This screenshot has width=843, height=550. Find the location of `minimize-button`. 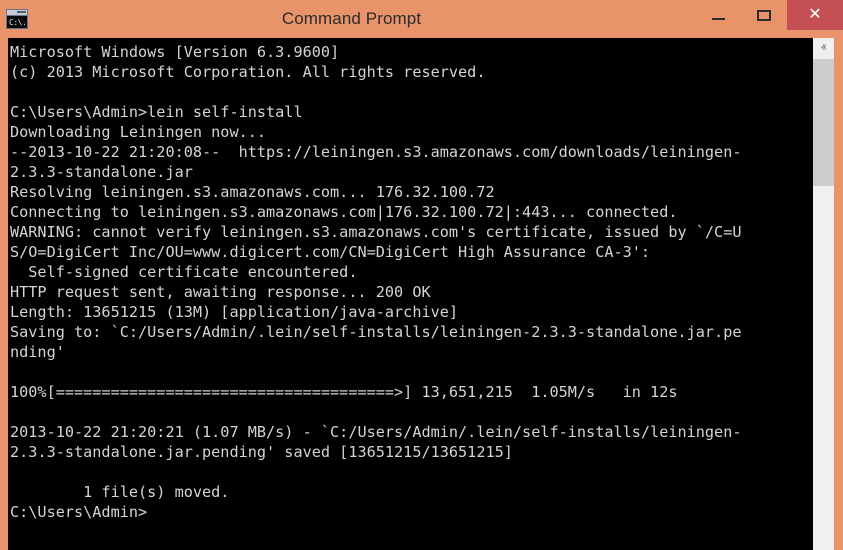

minimize-button is located at coordinates (718, 15).